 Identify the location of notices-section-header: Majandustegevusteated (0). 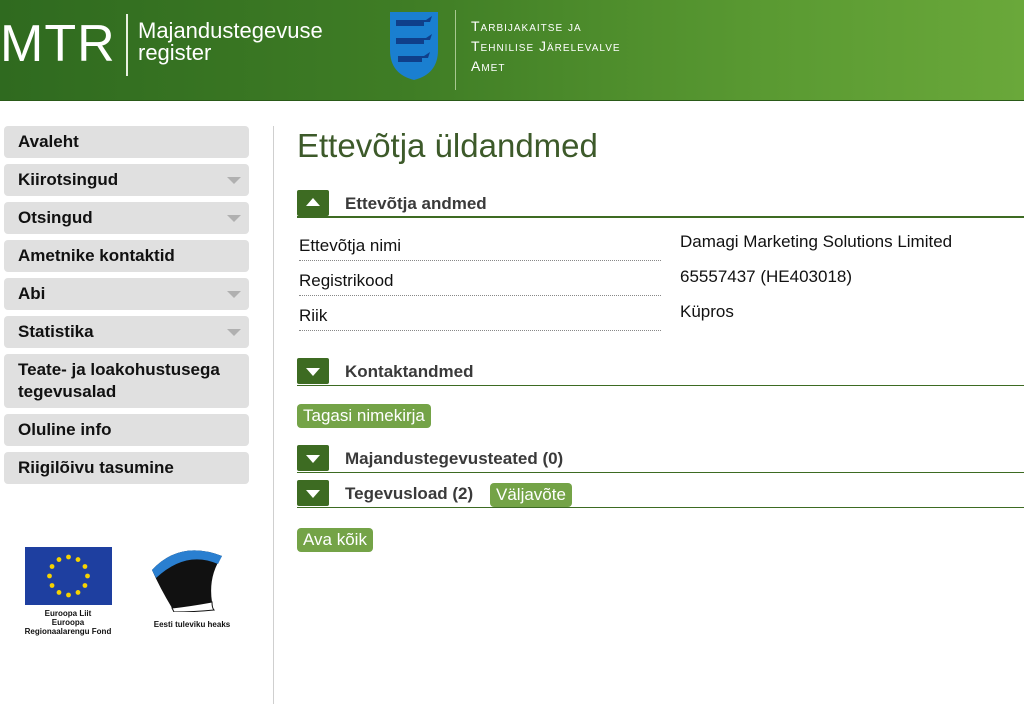
(660, 458).